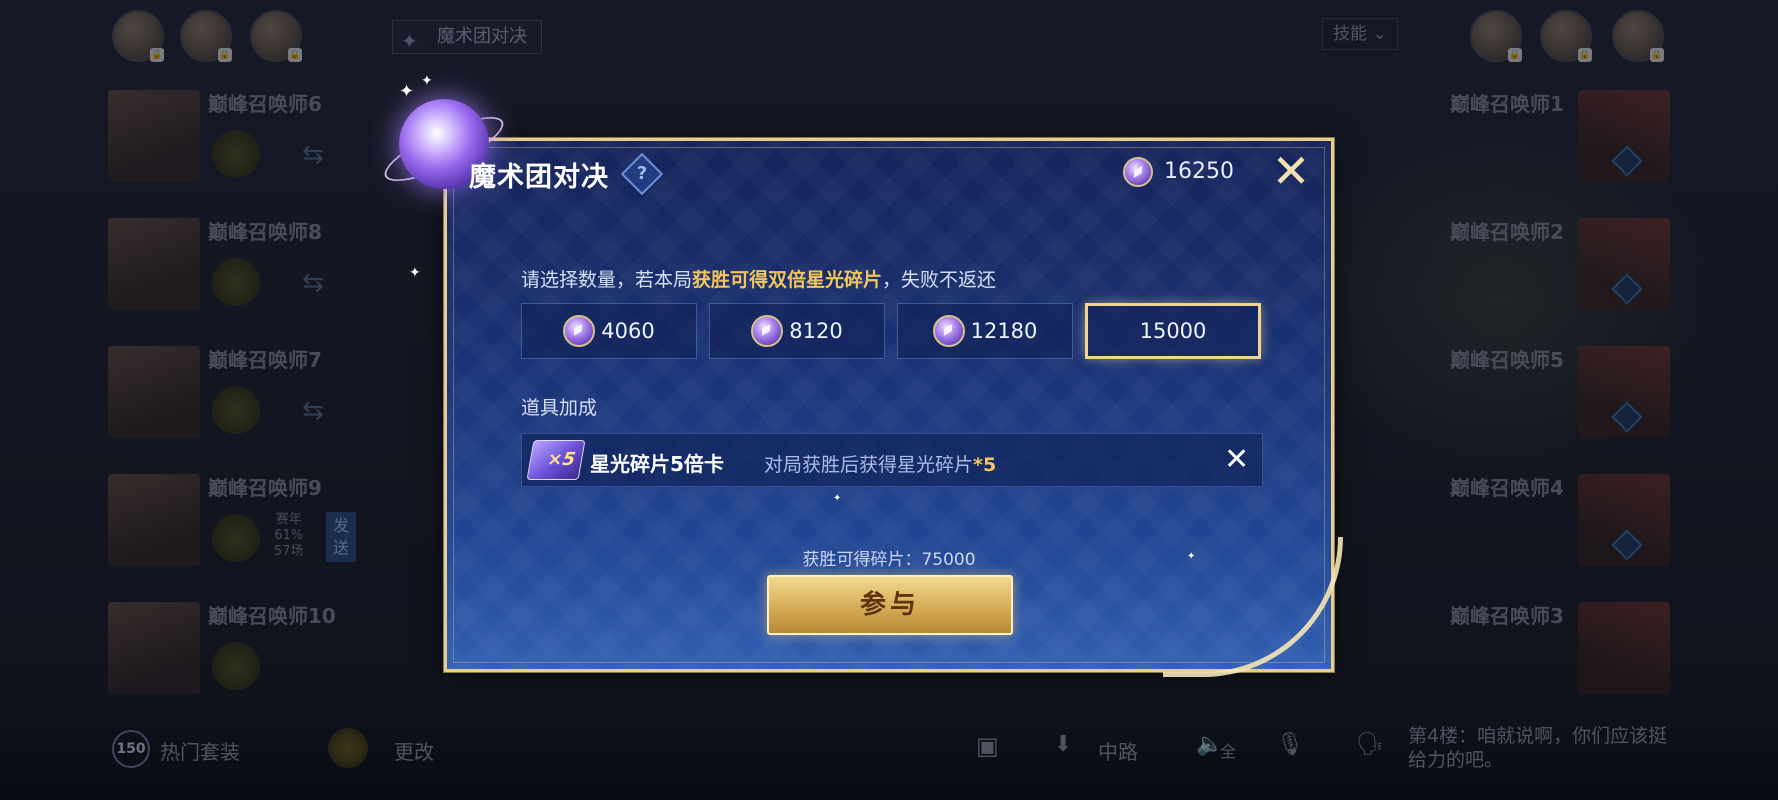  Describe the element at coordinates (1291, 171) in the screenshot. I see `close-button: ✕` at that location.